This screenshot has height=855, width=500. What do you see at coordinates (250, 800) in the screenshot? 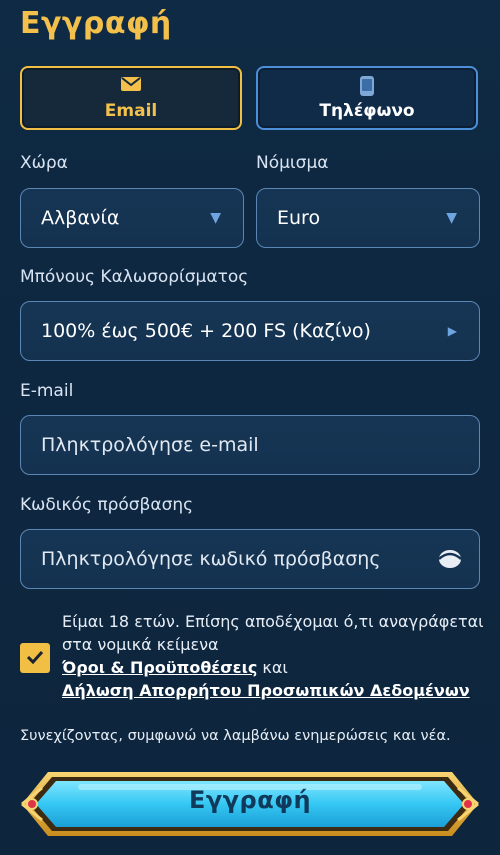
I see `register-button-label: Εγγραφή` at bounding box center [250, 800].